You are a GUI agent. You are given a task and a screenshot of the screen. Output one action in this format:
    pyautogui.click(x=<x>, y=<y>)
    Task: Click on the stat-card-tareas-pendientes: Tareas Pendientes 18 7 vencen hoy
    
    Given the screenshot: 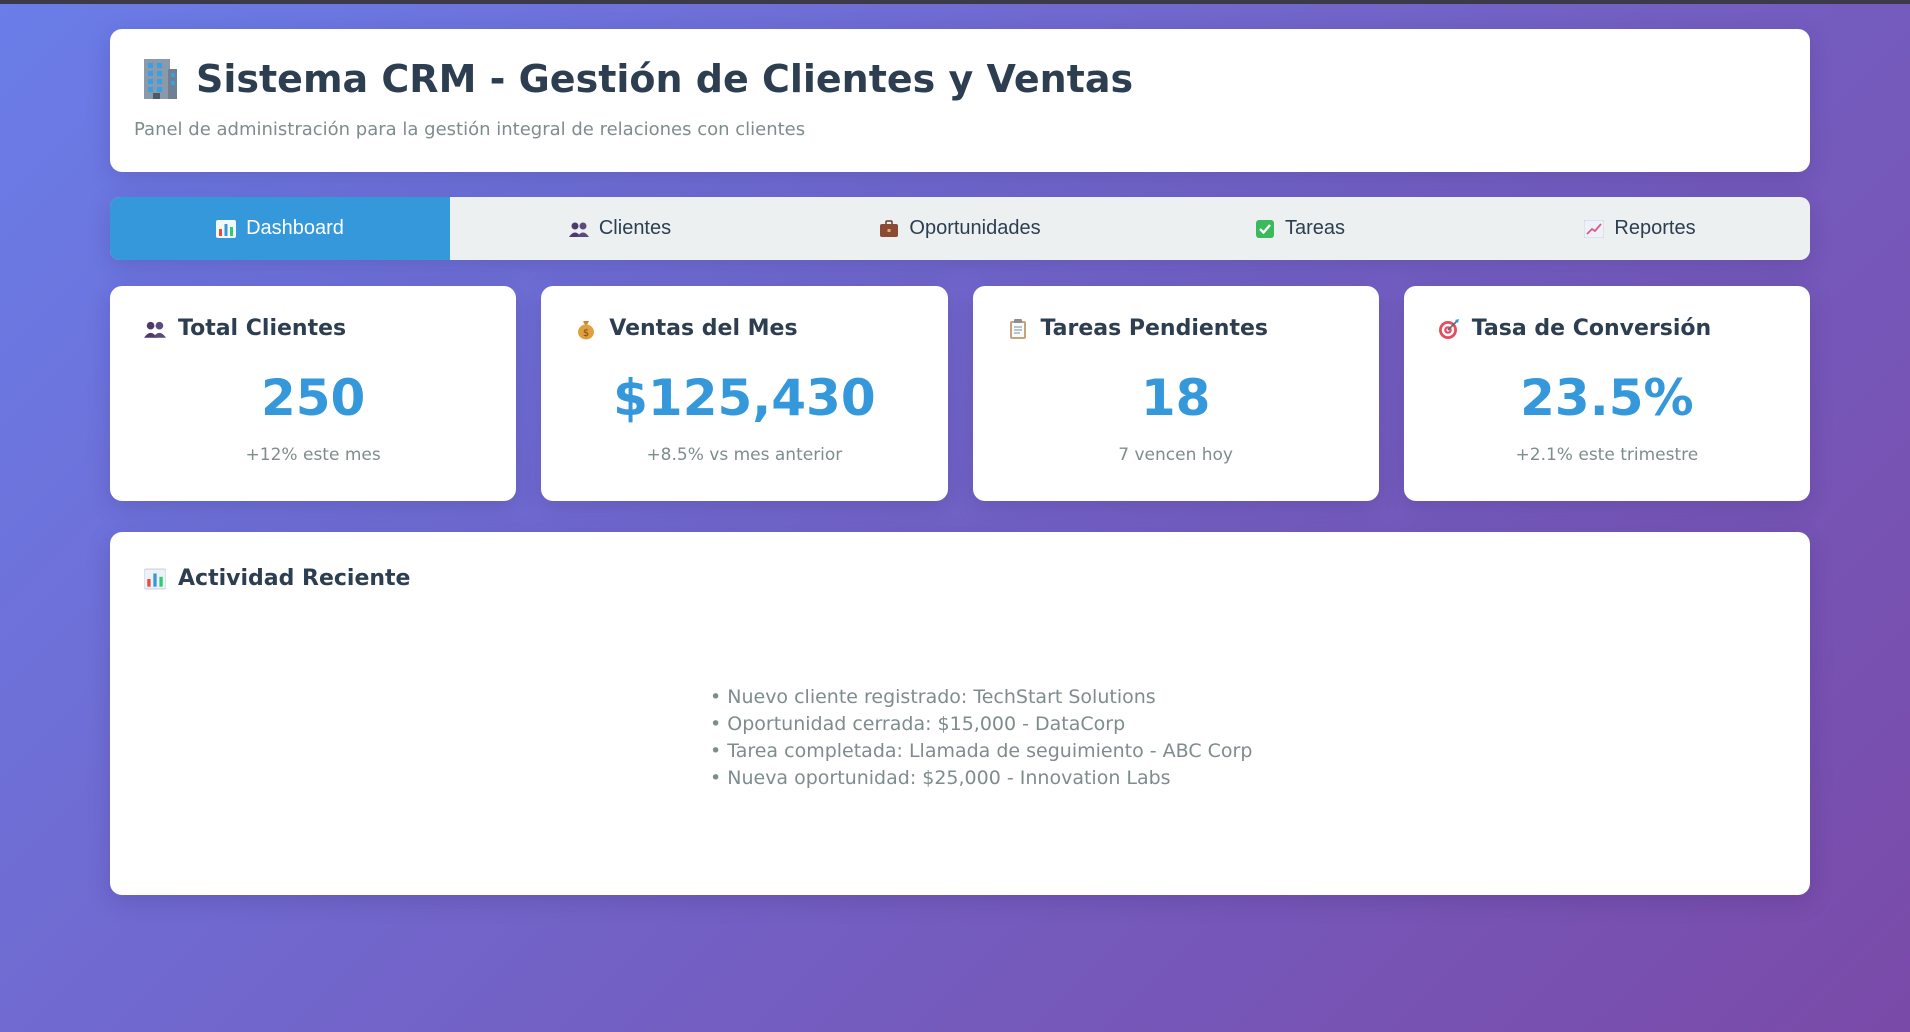 What is the action you would take?
    pyautogui.click(x=1175, y=393)
    